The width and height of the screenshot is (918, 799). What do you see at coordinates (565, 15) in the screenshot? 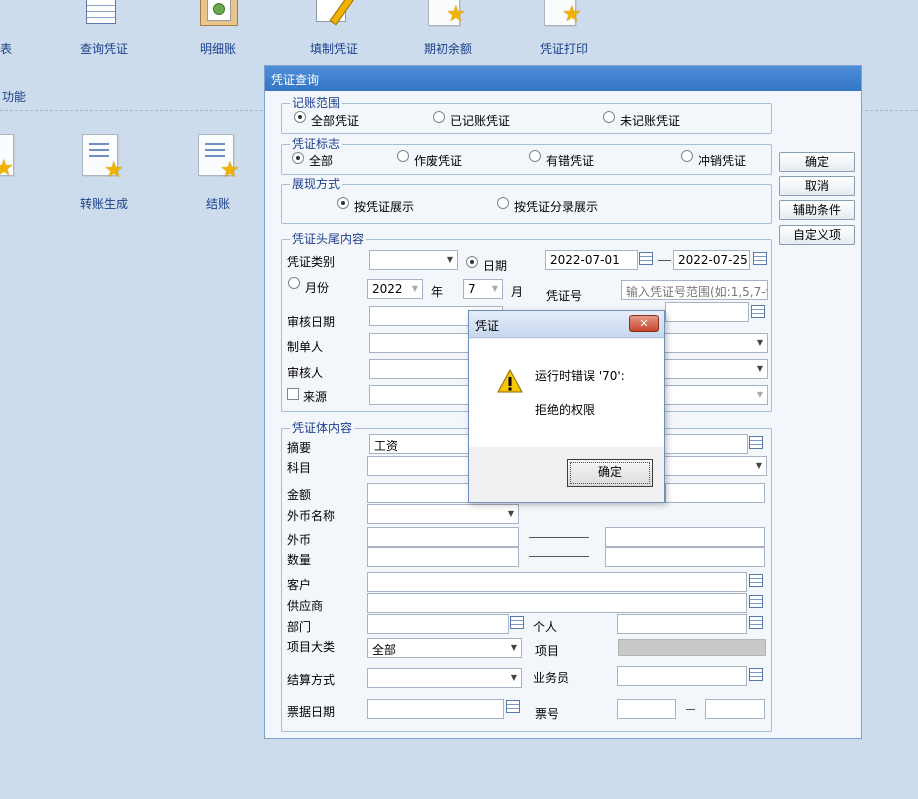
I see `voucher-print-icon: ★` at bounding box center [565, 15].